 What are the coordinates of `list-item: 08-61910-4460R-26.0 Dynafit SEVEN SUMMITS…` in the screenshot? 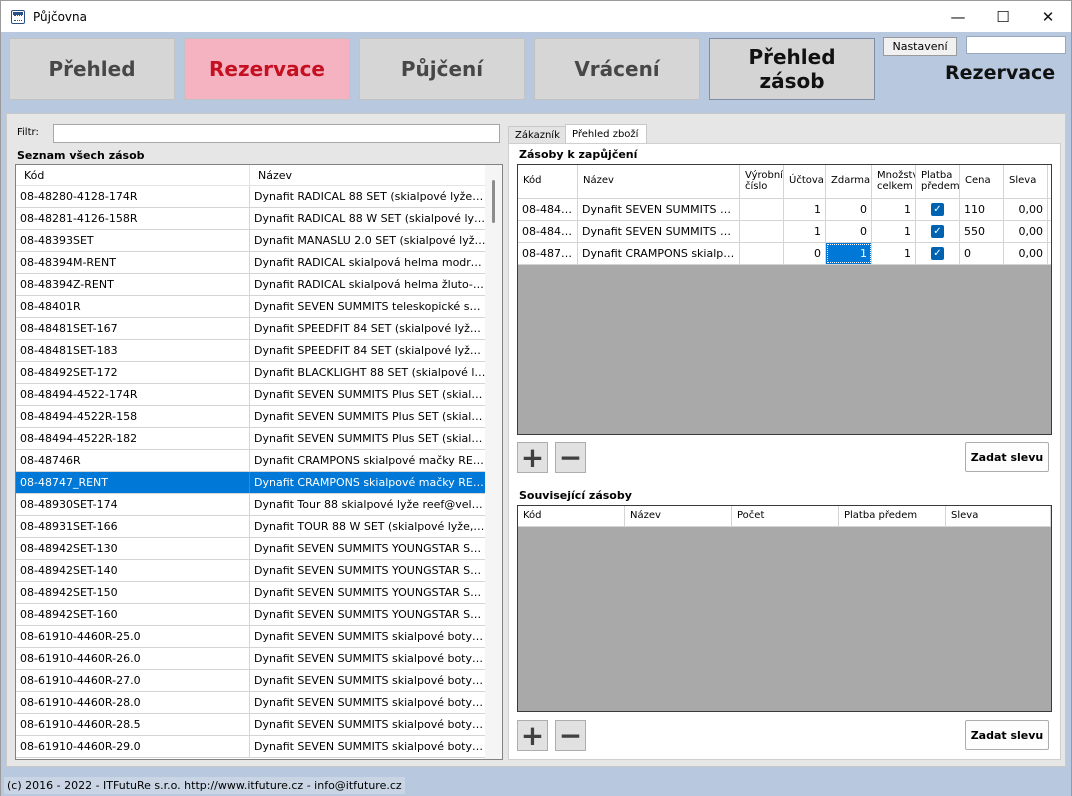 It's located at (259, 659).